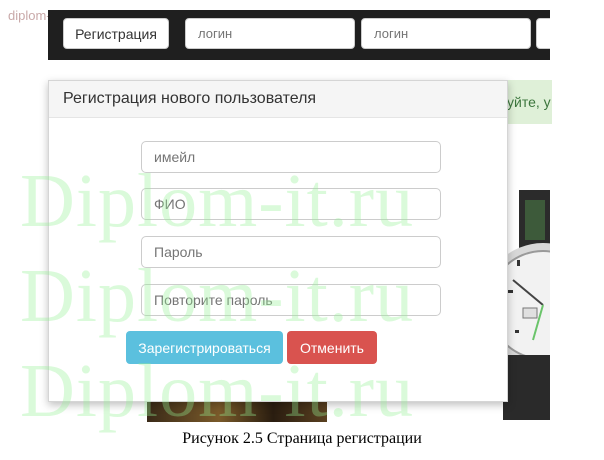 The image size is (604, 460). Describe the element at coordinates (291, 300) in the screenshot. I see `password-repeat-field` at that location.